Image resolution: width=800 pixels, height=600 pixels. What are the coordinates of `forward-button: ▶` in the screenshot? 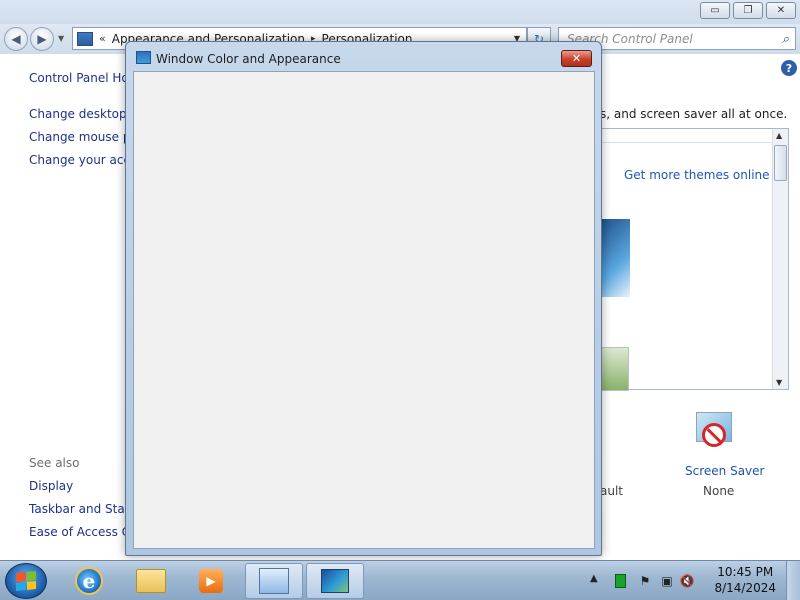 It's located at (42, 39).